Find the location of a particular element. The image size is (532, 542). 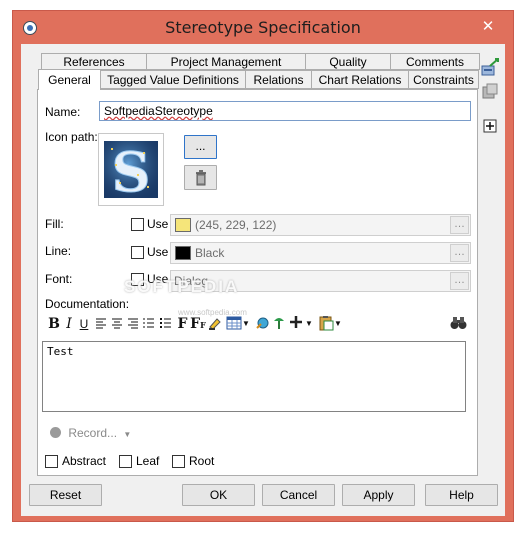

abstract-checkbox is located at coordinates (51, 461).